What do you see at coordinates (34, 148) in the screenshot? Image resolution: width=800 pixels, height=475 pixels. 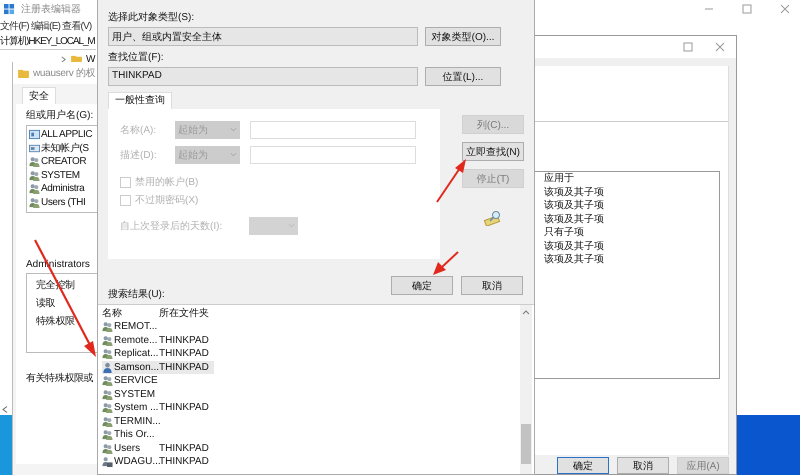 I see `account-icon` at bounding box center [34, 148].